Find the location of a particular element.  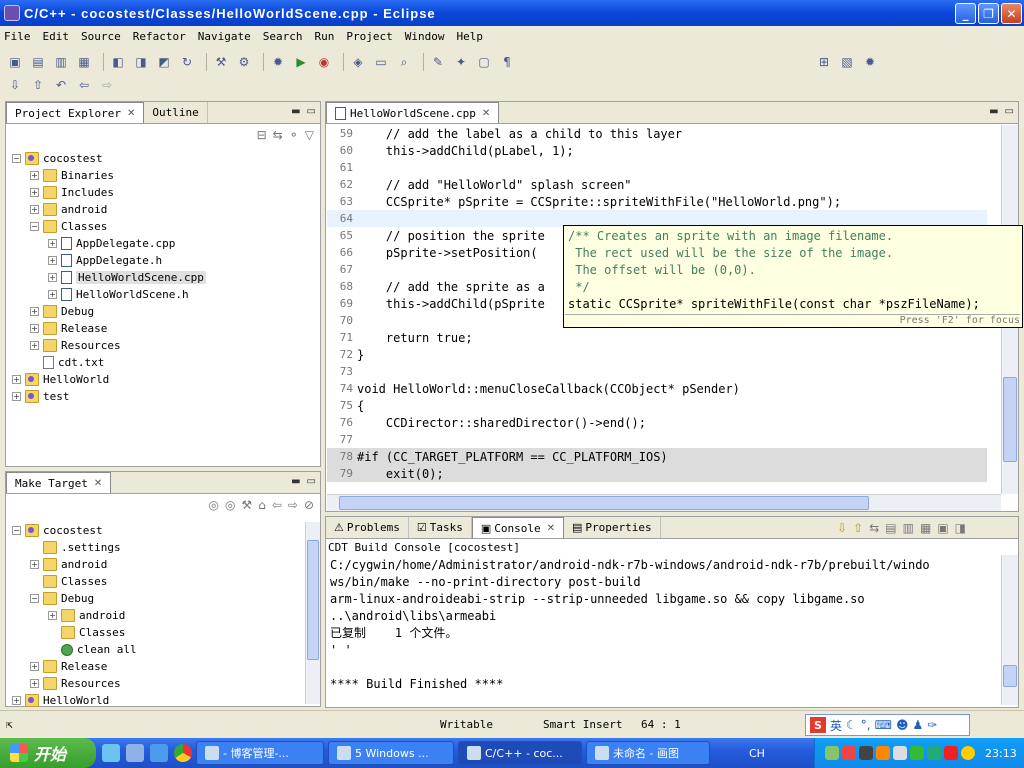

tab-make-target: Make Target ✕ is located at coordinates (59, 482).